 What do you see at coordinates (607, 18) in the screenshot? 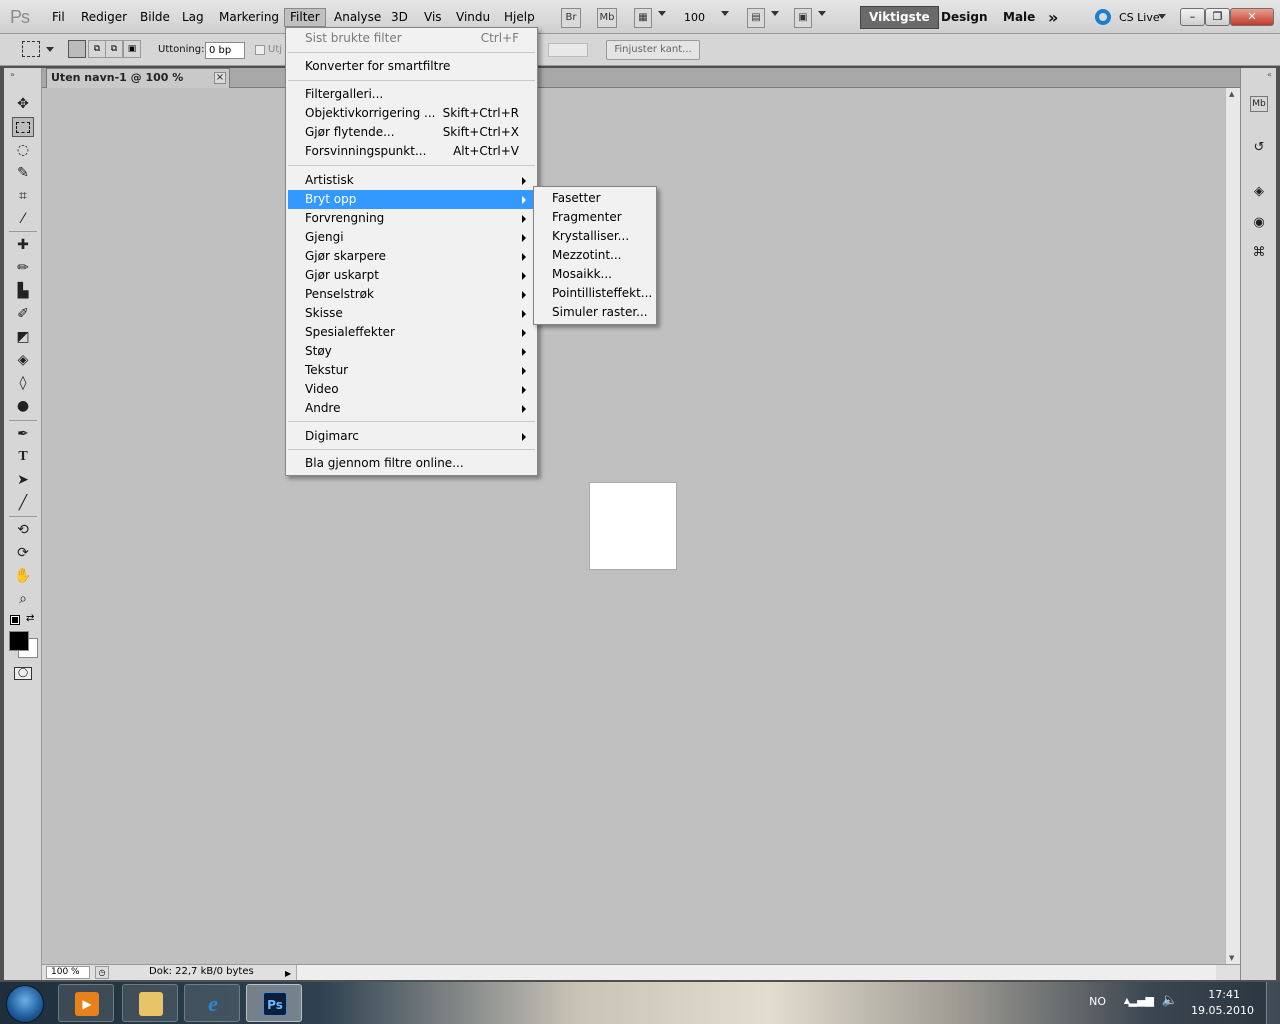
I see `mini-bridge-button: Mb` at bounding box center [607, 18].